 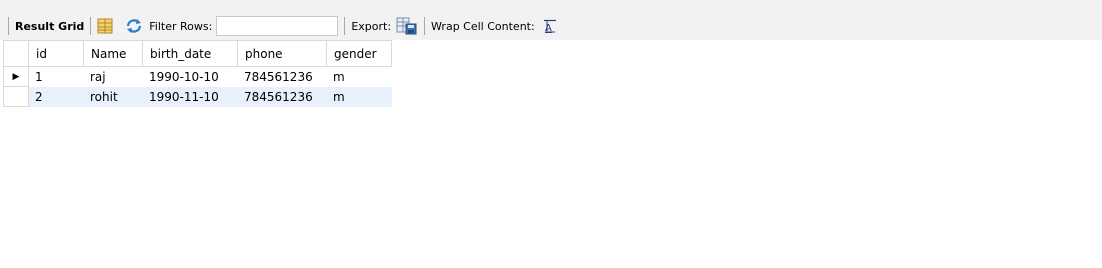 I want to click on cell-id: 1, so click(x=56, y=77).